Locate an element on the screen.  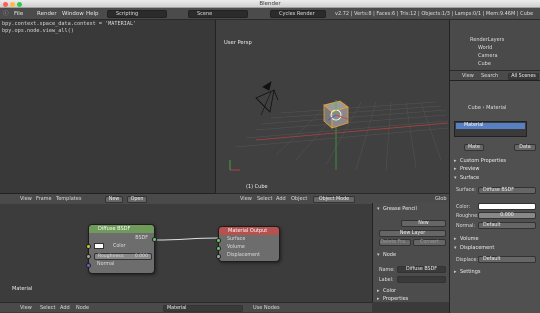
viewport-header: View Select Add Object Object Mode Glob is located at coordinates (332, 198).